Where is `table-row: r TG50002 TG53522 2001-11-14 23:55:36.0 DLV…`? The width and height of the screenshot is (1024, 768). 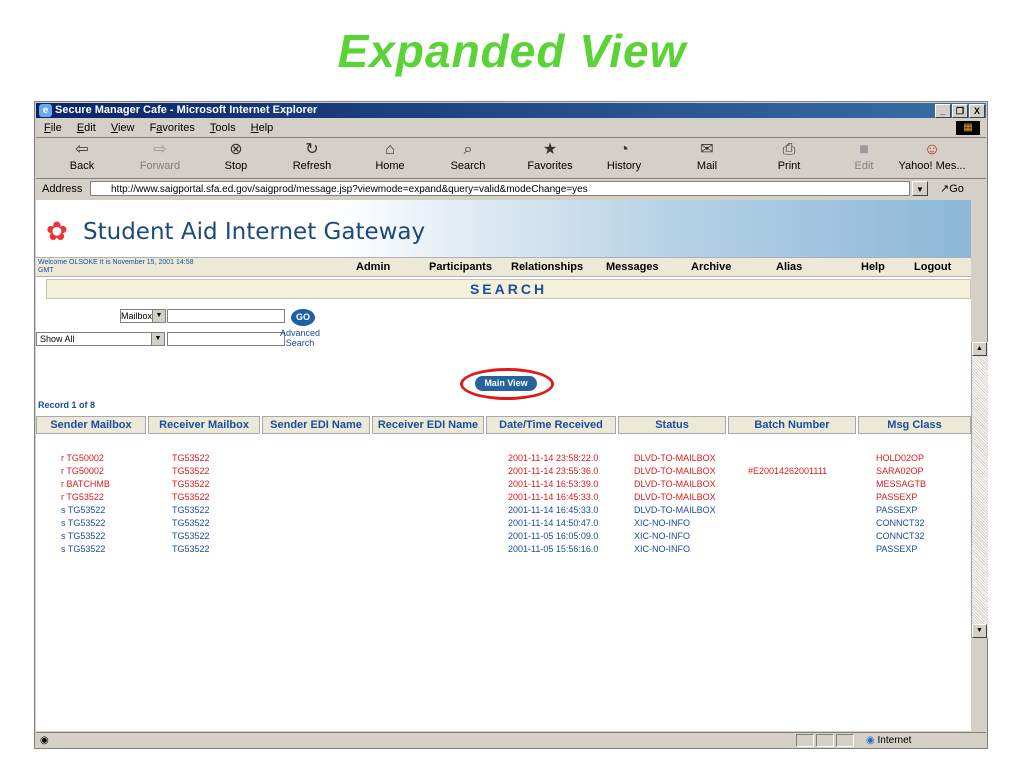
table-row: r TG50002 TG53522 2001-11-14 23:55:36.0 DLV… is located at coordinates (503, 471).